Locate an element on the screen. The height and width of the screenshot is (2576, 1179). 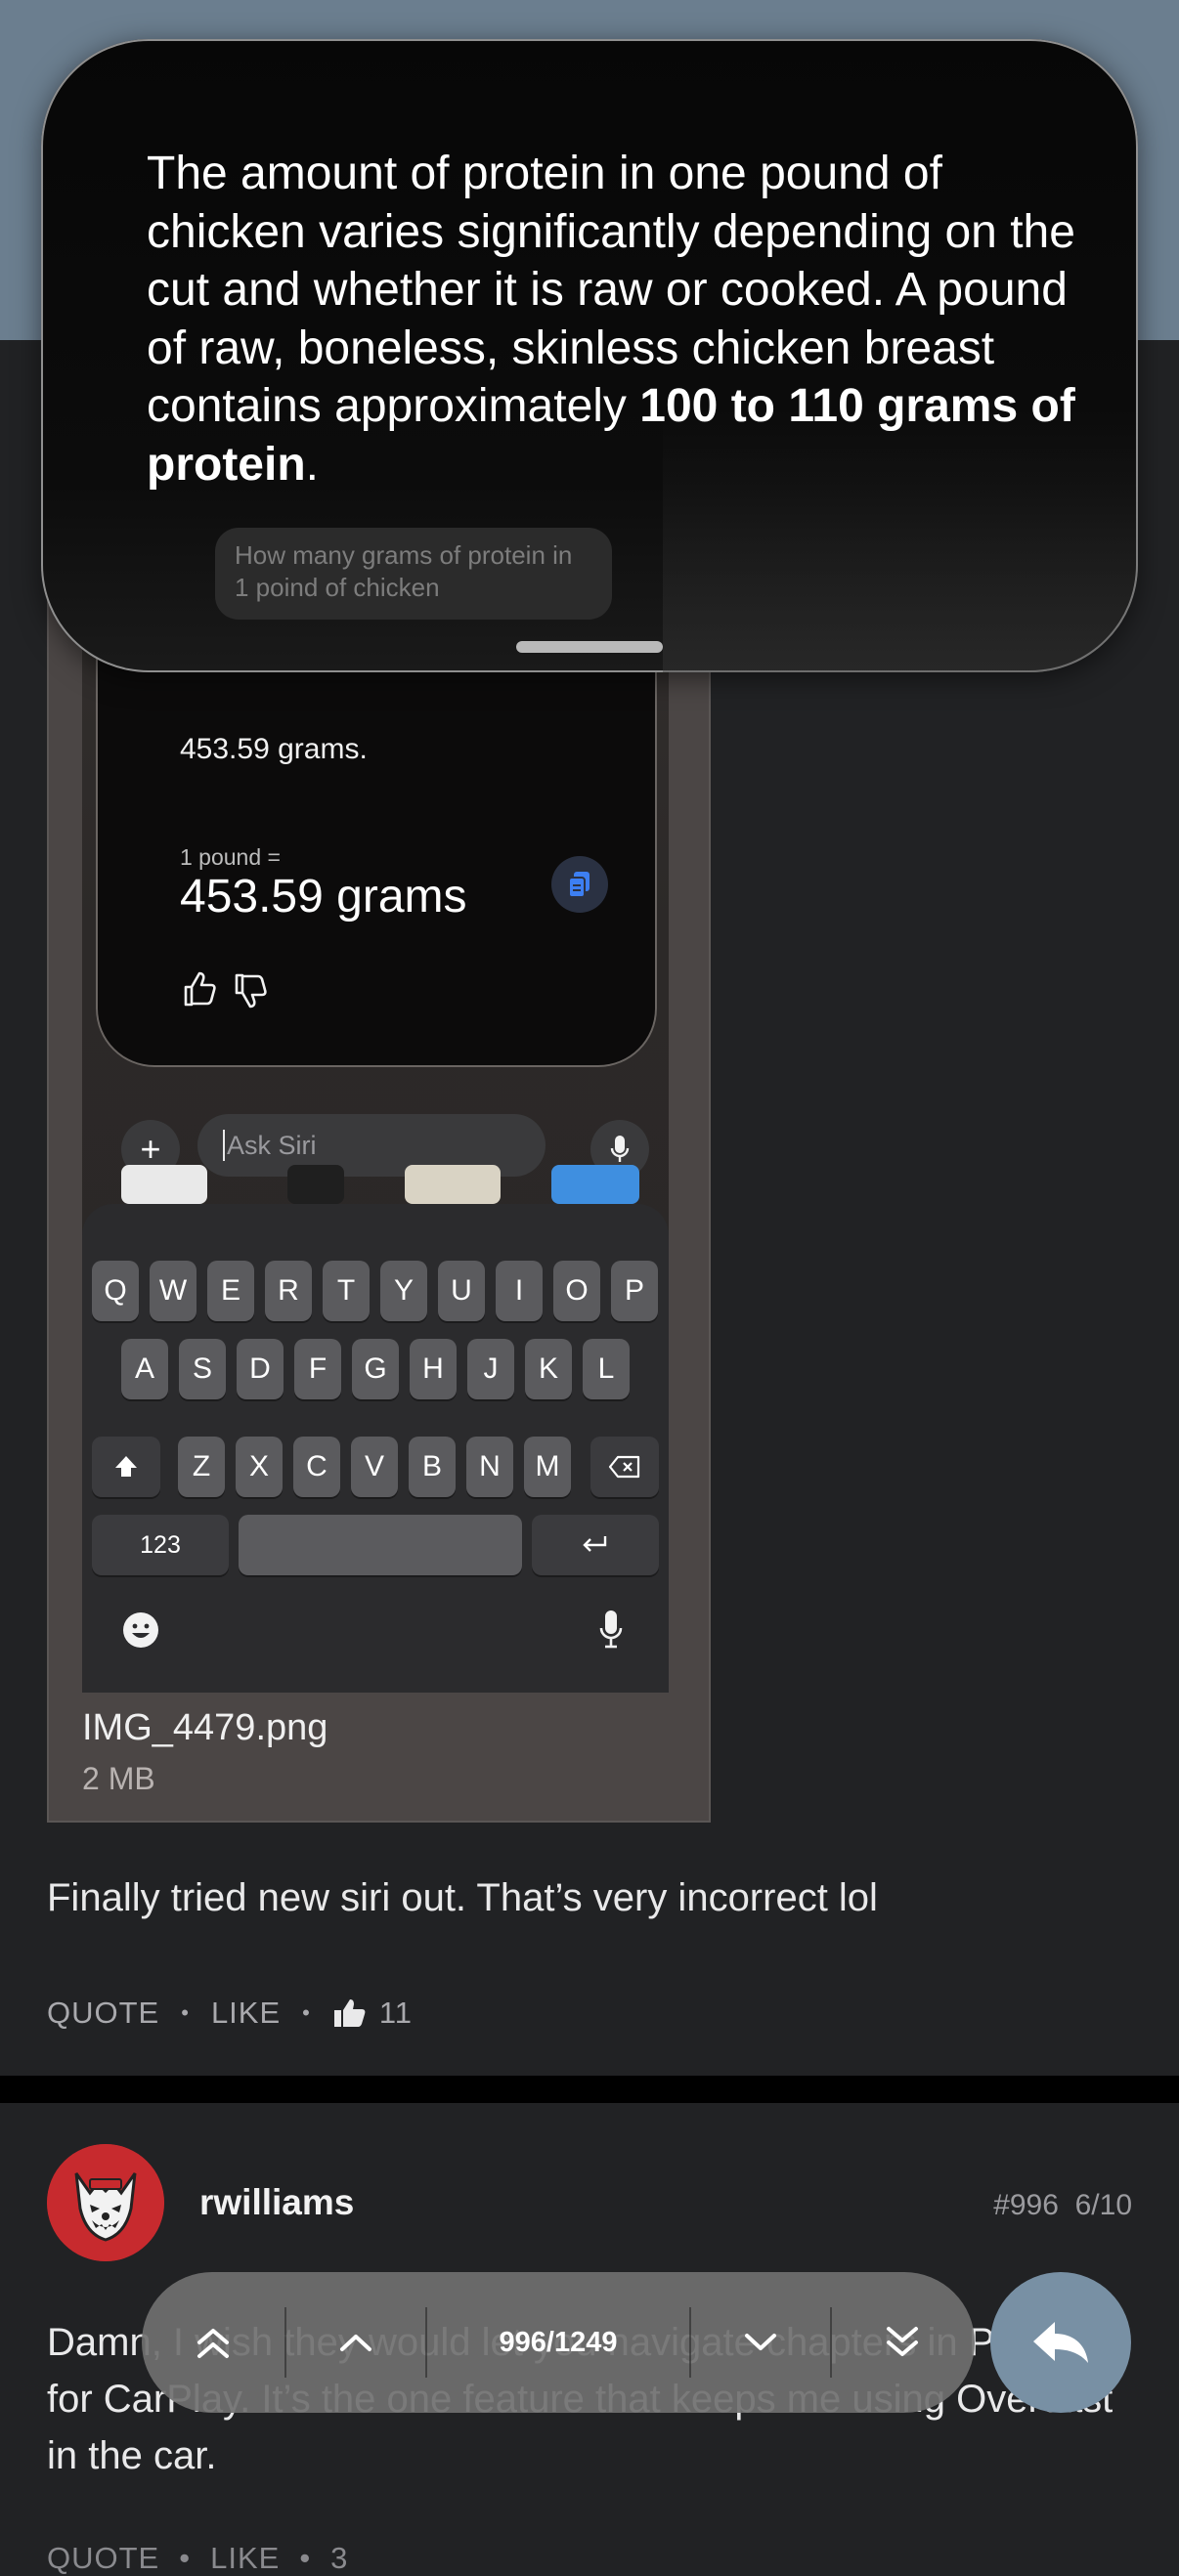
key-e: E is located at coordinates (230, 1291).